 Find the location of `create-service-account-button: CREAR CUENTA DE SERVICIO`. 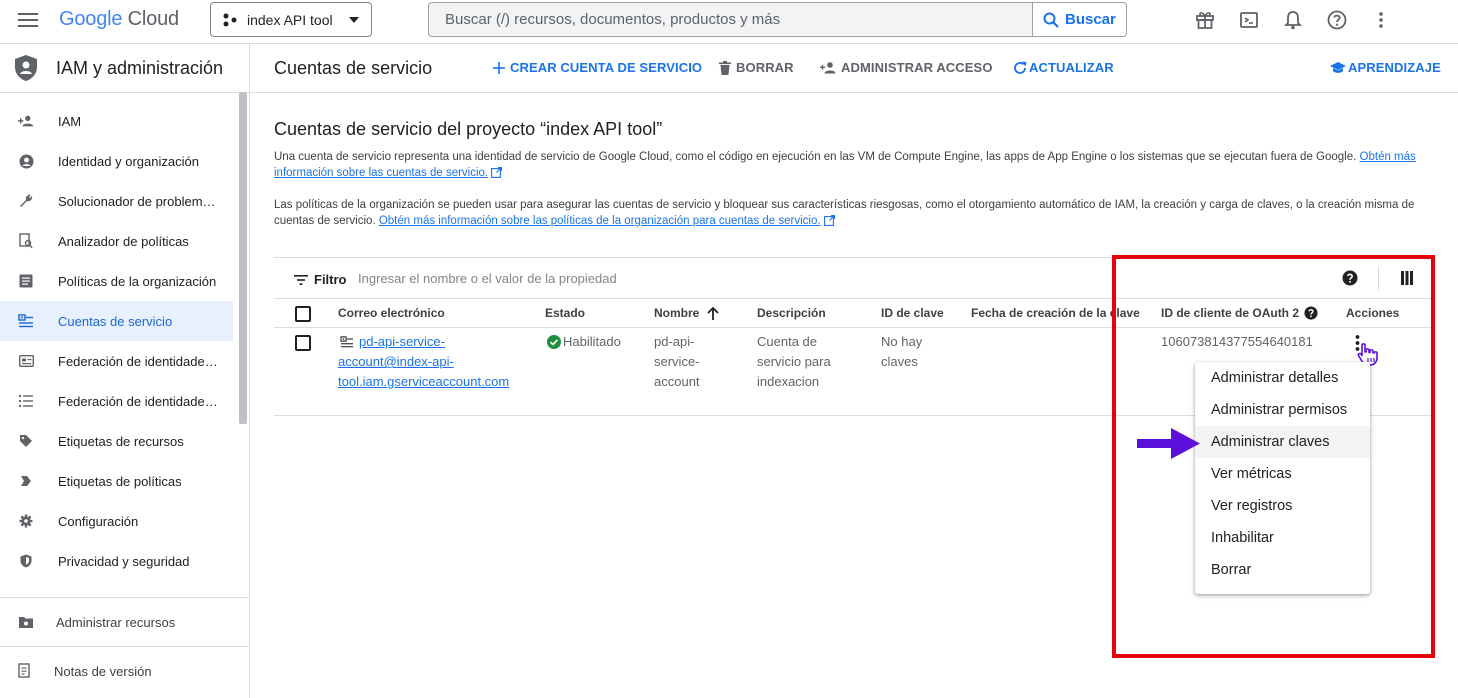

create-service-account-button: CREAR CUENTA DE SERVICIO is located at coordinates (597, 67).